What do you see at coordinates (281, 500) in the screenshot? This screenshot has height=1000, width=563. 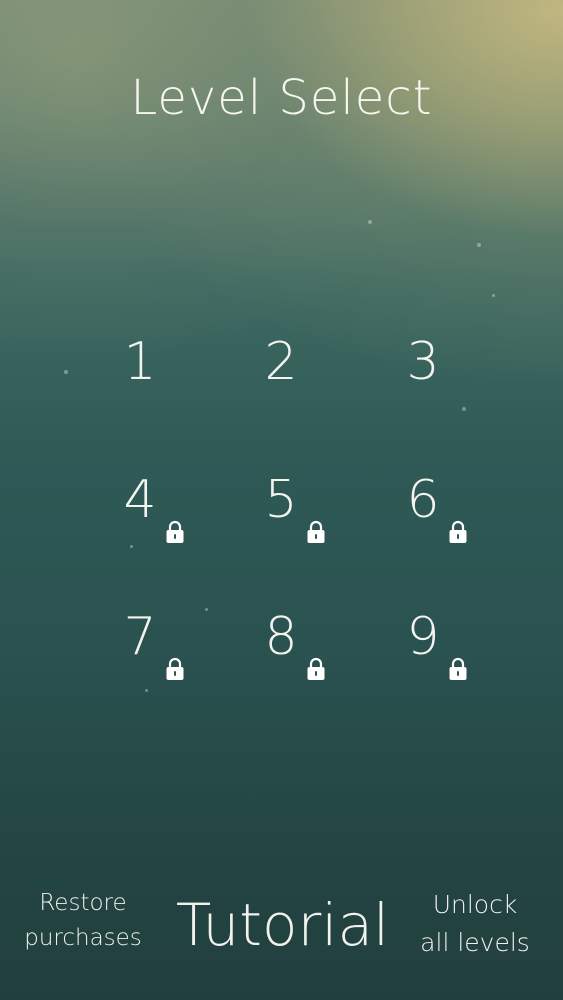 I see `level-number: 5` at bounding box center [281, 500].